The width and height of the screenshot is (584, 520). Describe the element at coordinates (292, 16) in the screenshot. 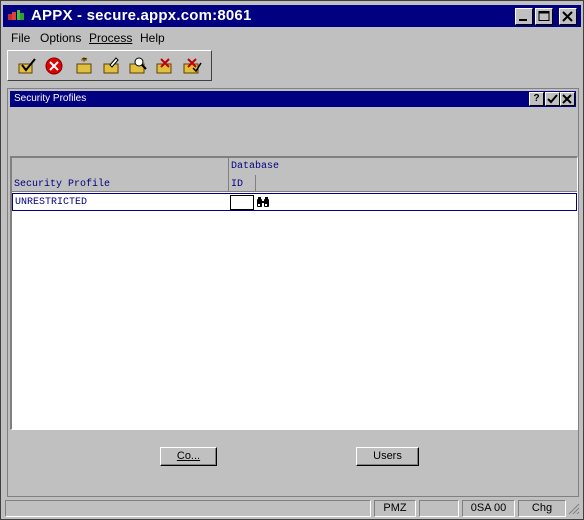

I see `title-bar: APPX - secure.appx.com:8061` at that location.